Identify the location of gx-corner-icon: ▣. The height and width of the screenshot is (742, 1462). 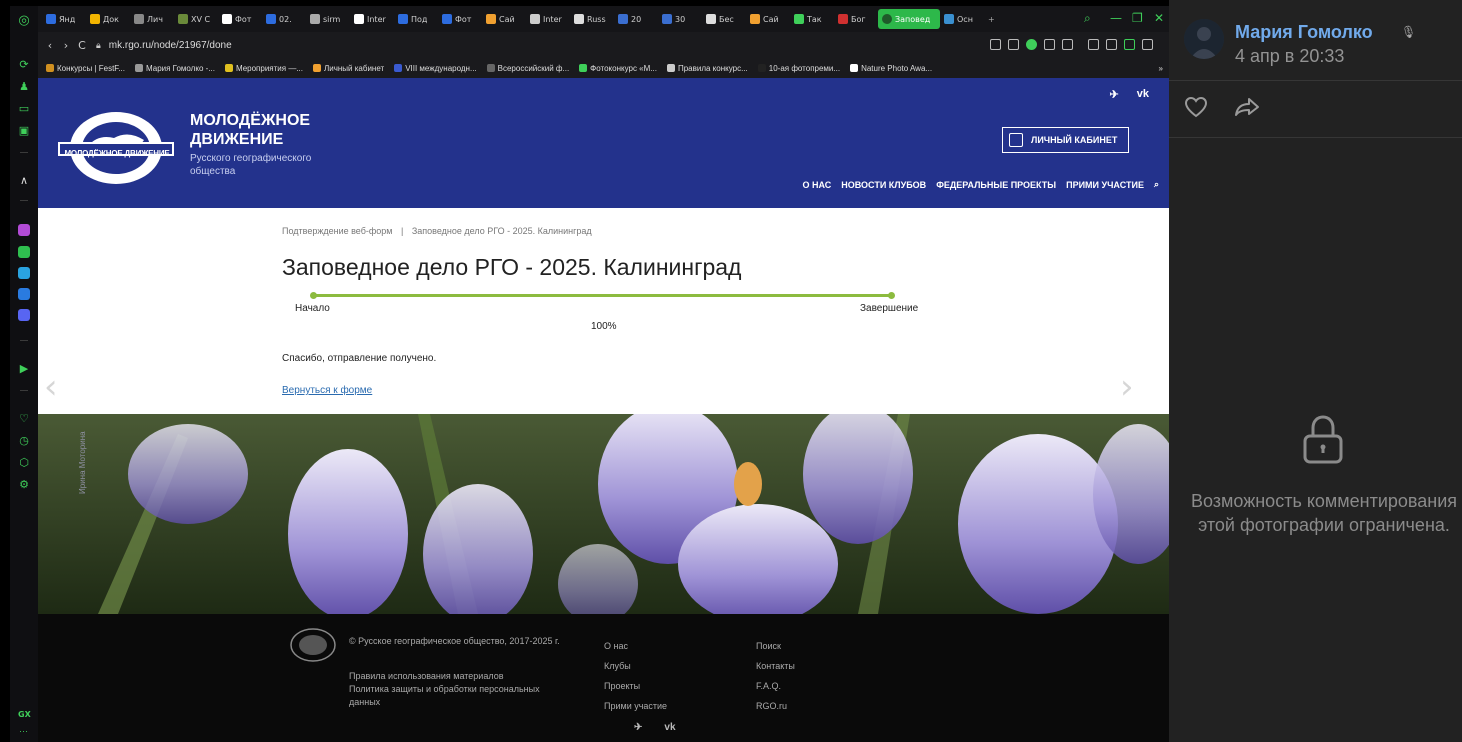
(24, 130).